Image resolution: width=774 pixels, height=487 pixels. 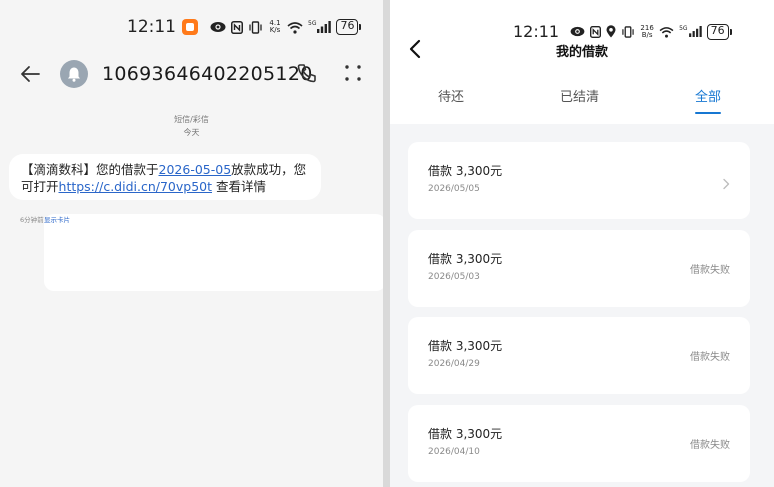 What do you see at coordinates (579, 355) in the screenshot?
I see `loan-card: 借款 3,300元 2026/04/29 借款失败` at bounding box center [579, 355].